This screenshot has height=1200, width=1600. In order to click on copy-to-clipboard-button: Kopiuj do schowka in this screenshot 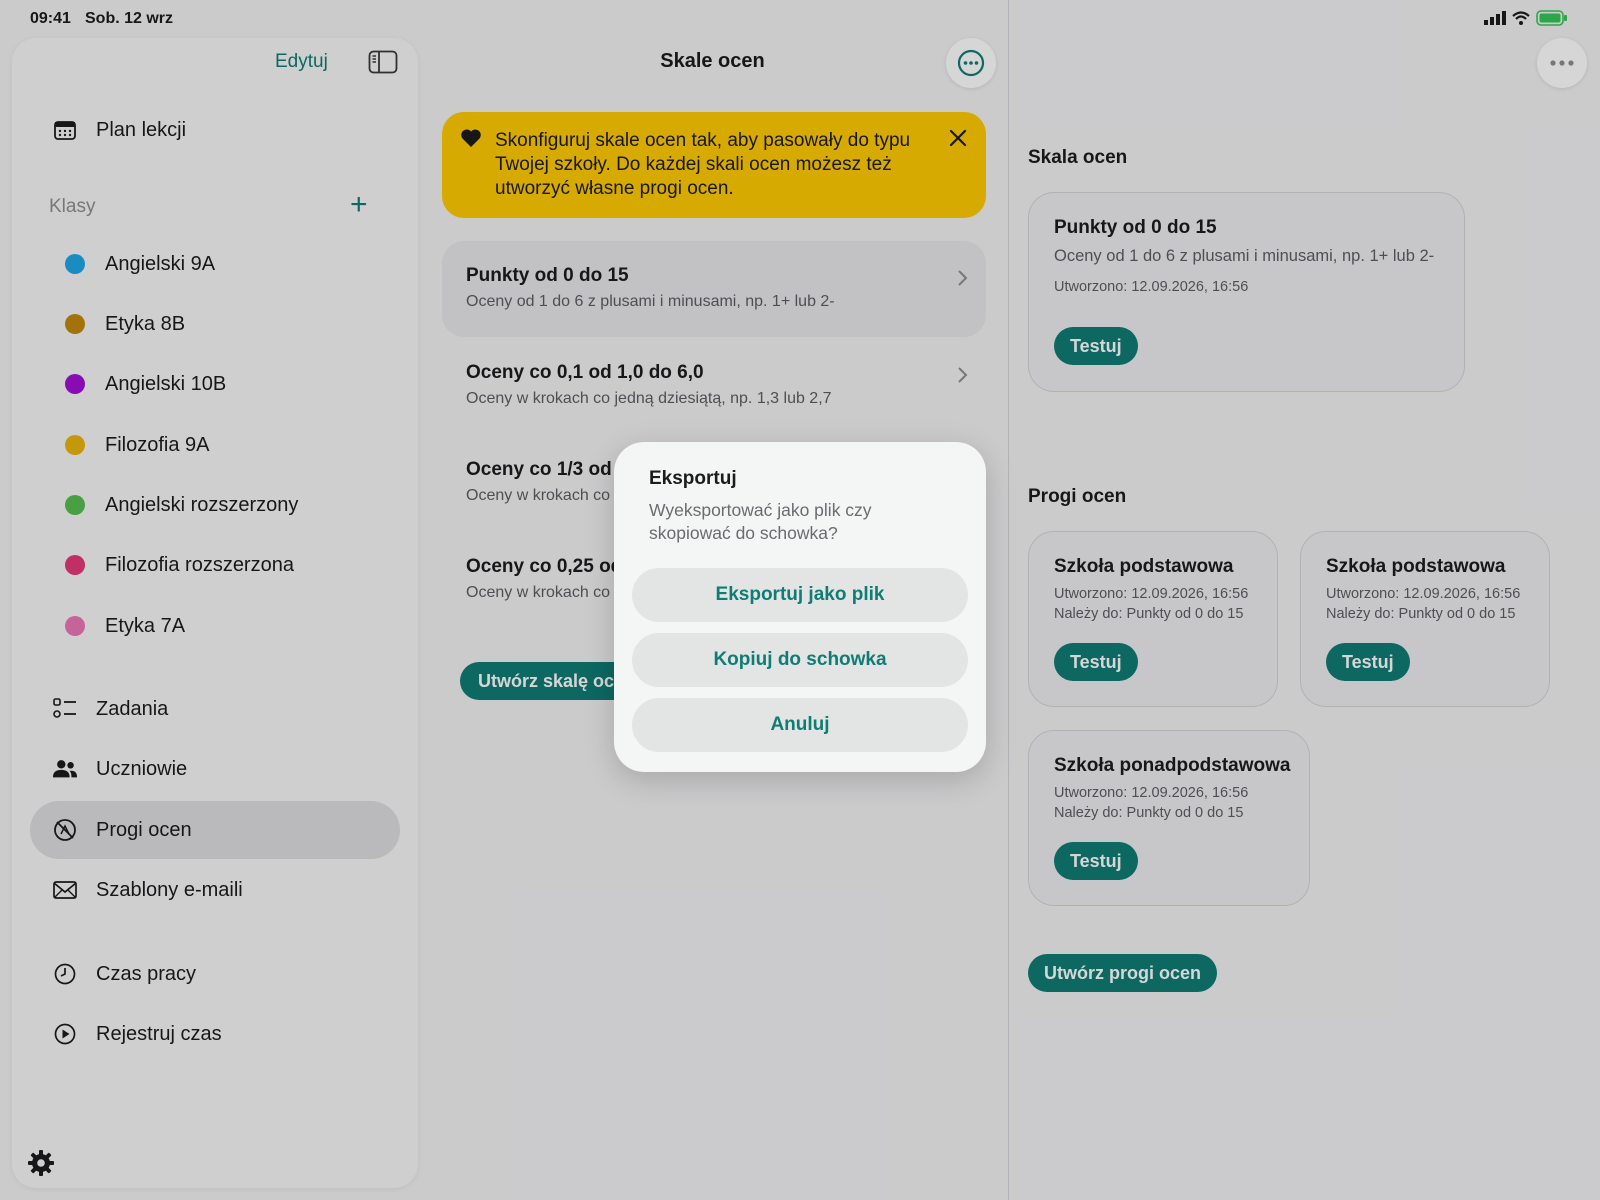, I will do `click(800, 660)`.